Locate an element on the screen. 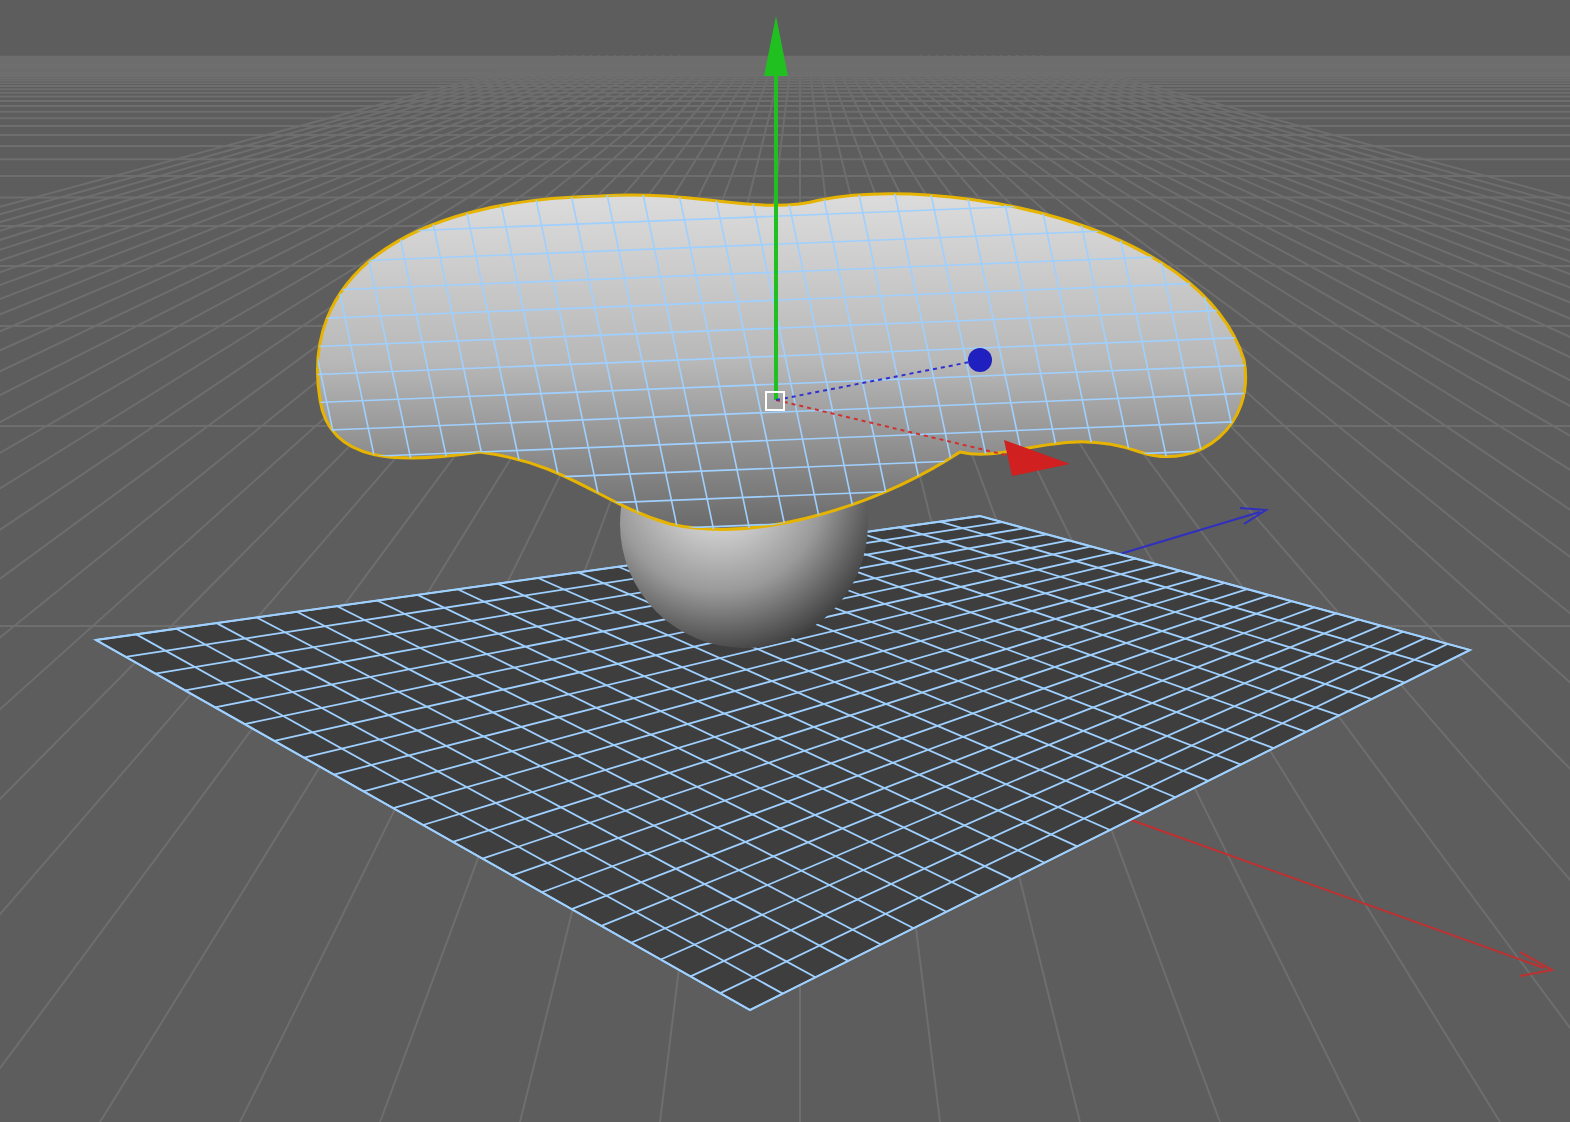  y-axis-arrow is located at coordinates (776, 208).